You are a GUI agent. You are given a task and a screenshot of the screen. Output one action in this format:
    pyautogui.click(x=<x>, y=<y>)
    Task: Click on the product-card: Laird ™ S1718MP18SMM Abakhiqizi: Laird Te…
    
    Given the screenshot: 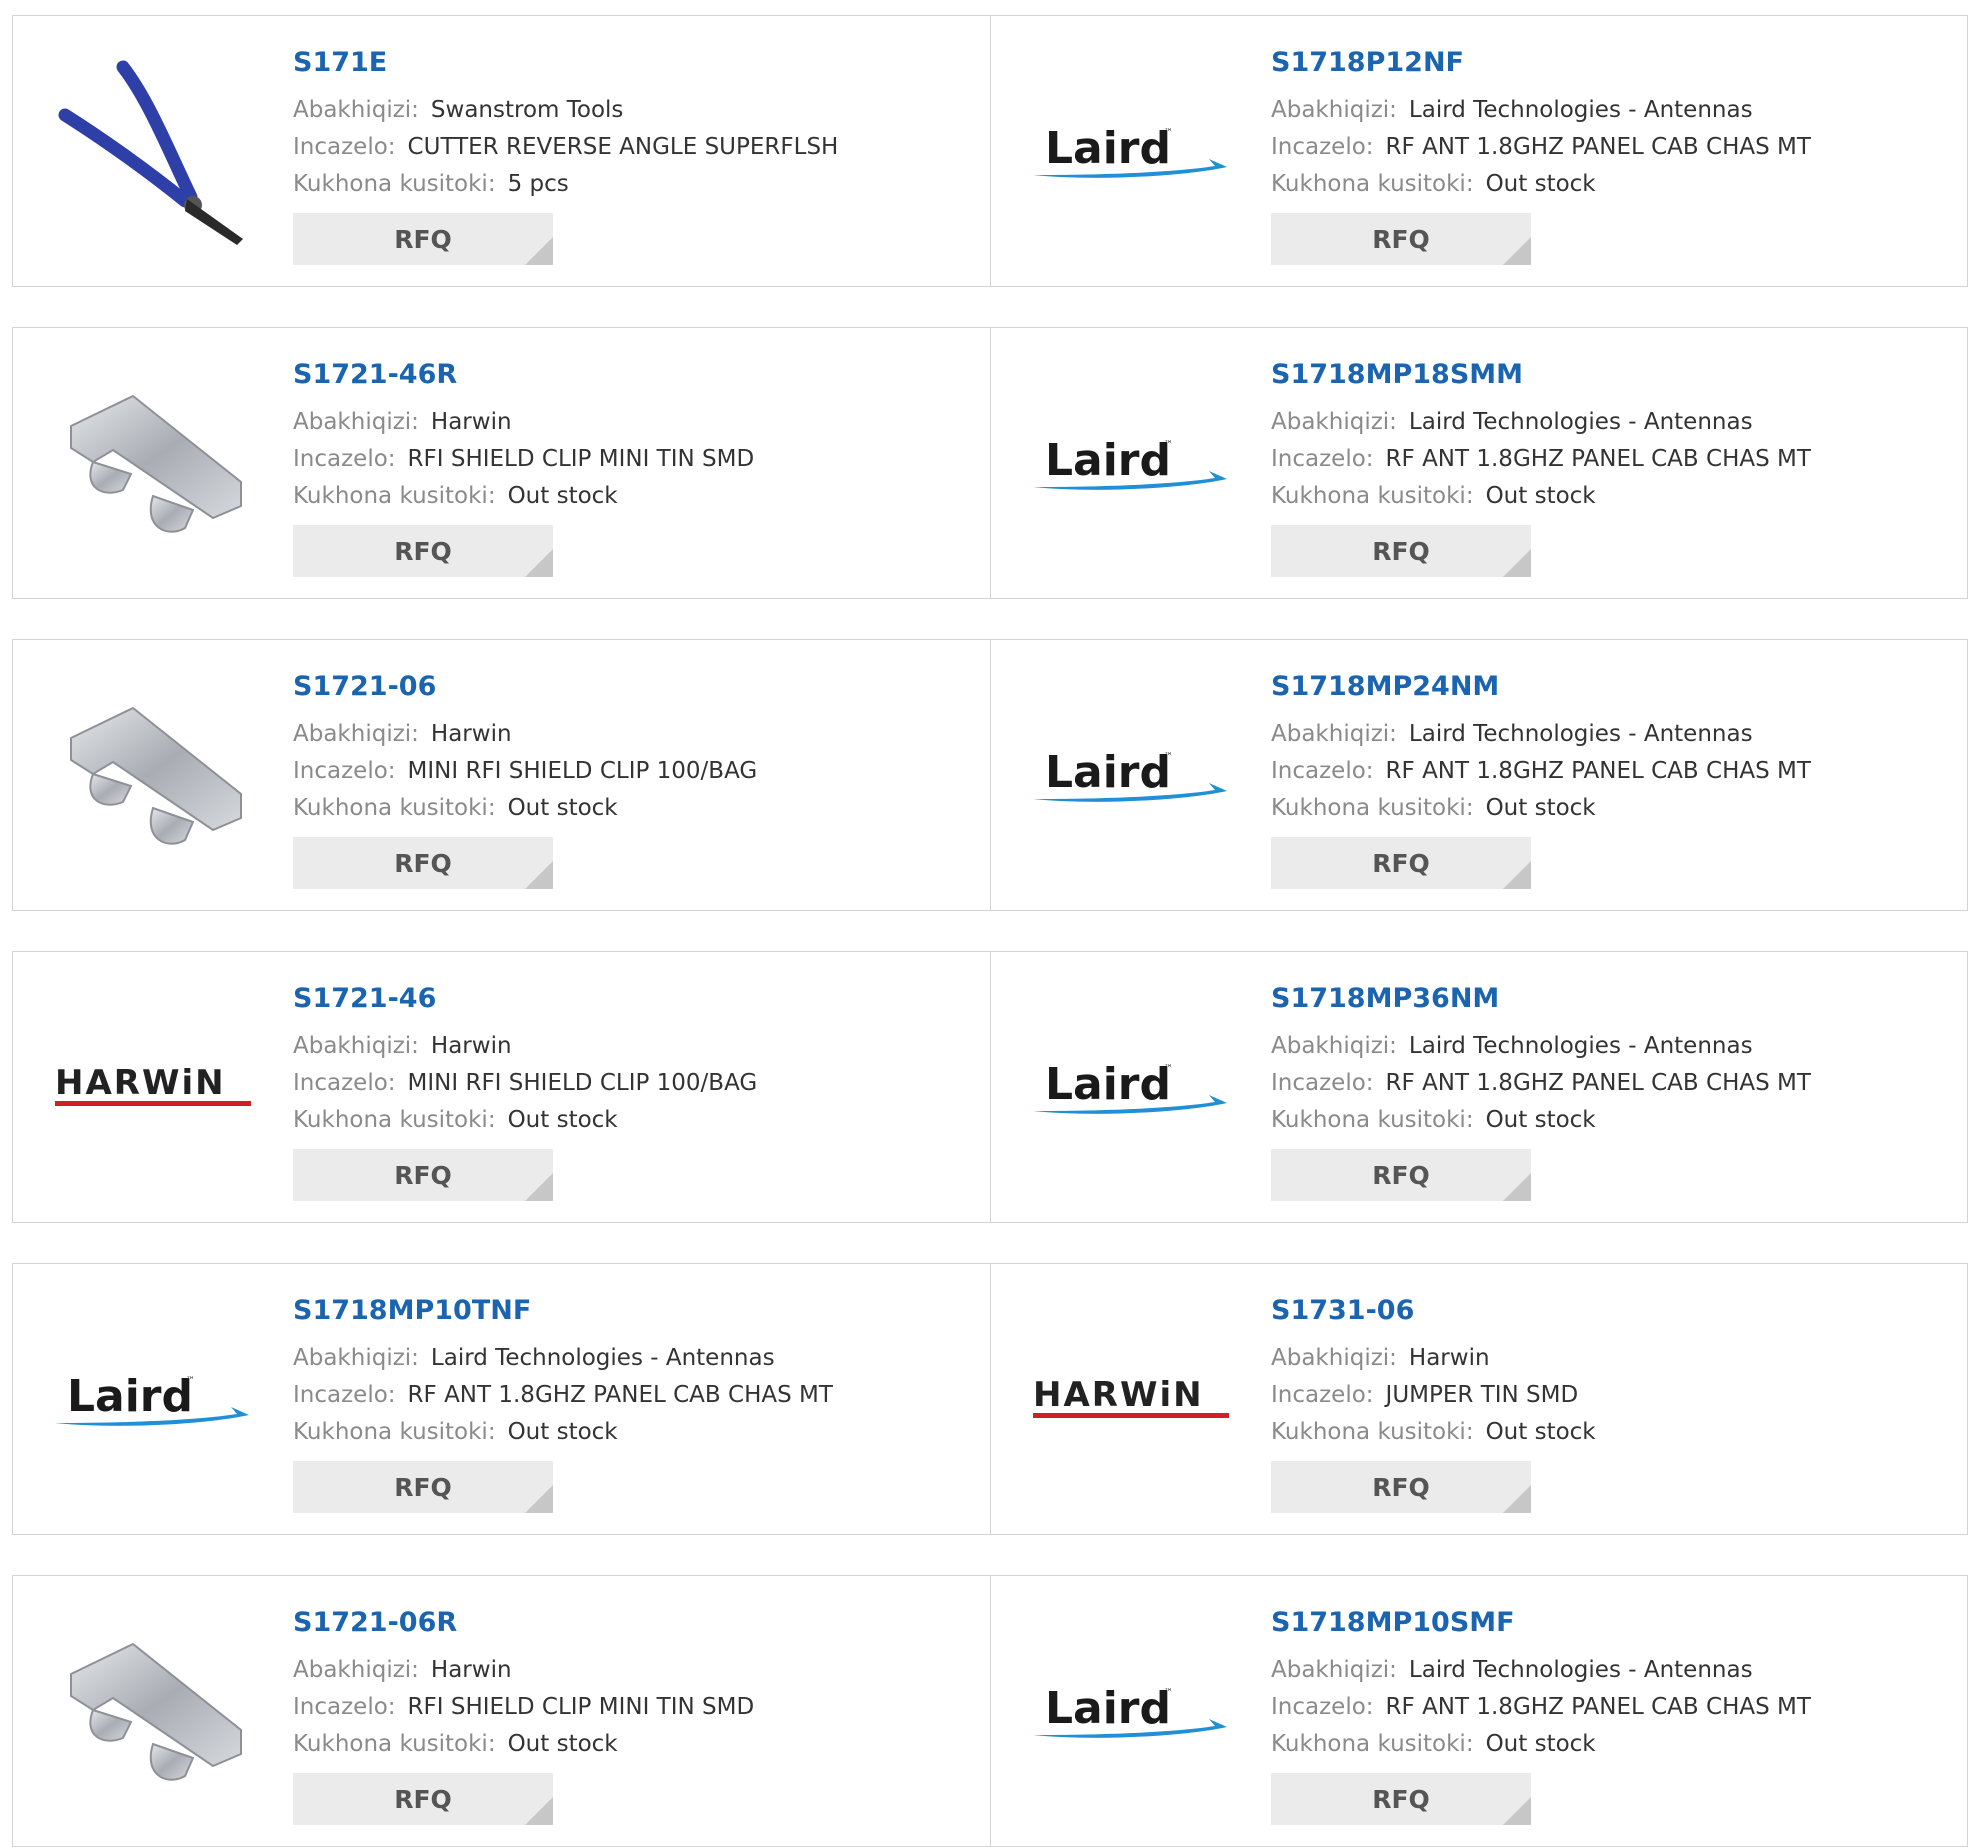 What is the action you would take?
    pyautogui.click(x=1478, y=463)
    